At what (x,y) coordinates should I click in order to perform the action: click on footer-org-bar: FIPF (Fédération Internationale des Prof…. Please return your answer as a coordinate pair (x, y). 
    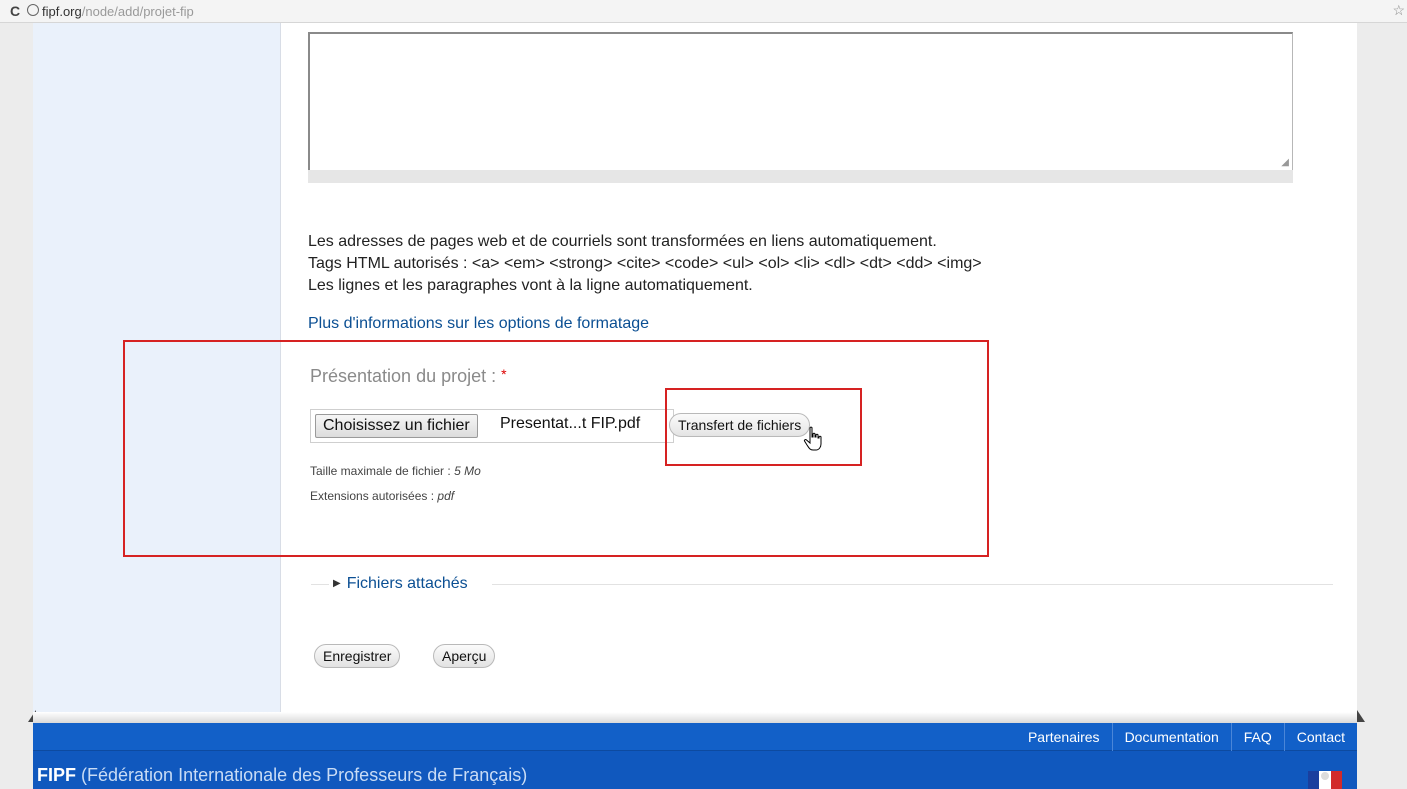
    Looking at the image, I should click on (695, 770).